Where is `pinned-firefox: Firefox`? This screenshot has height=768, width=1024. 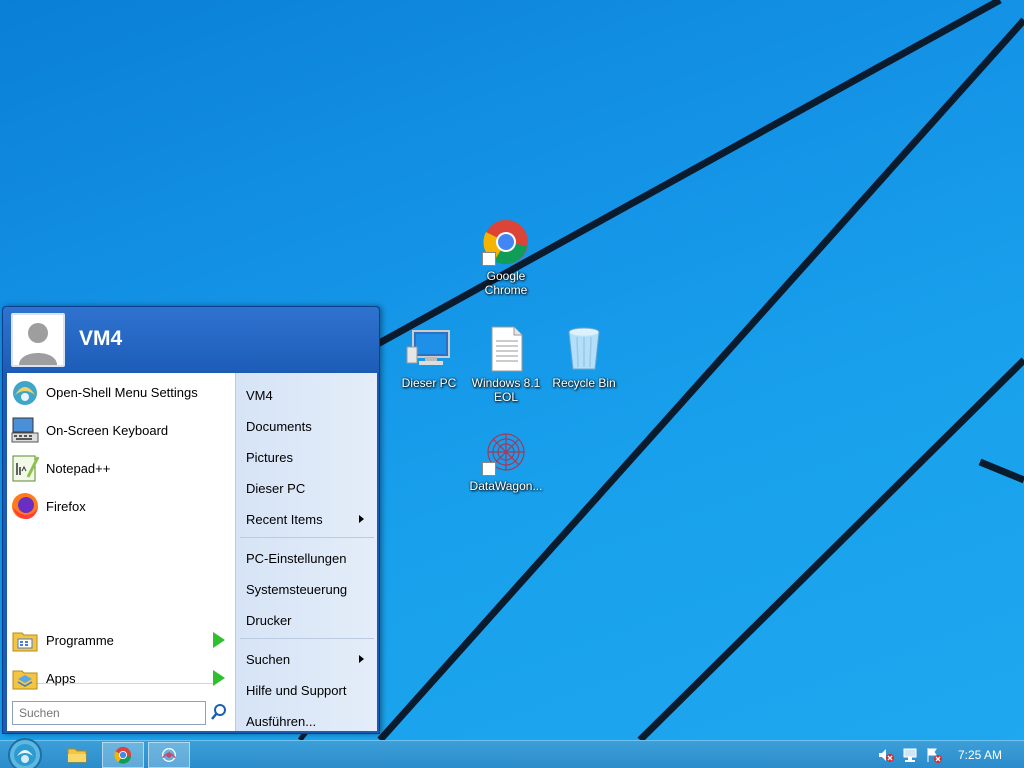
pinned-firefox: Firefox is located at coordinates (121, 506).